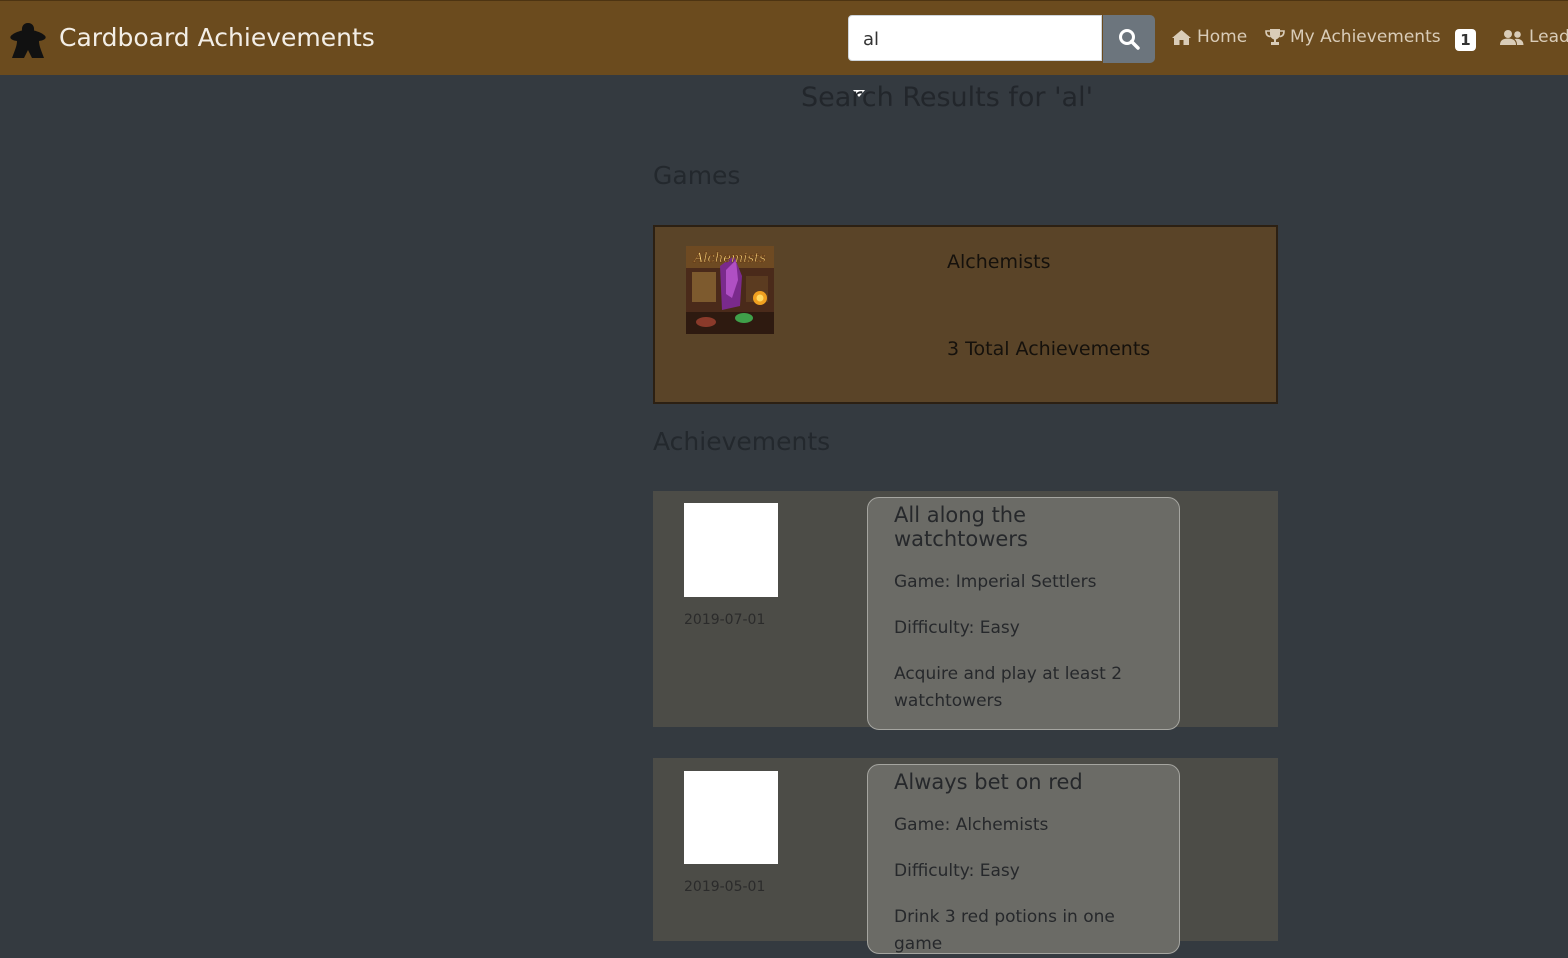  What do you see at coordinates (995, 582) in the screenshot?
I see `achievement-game: Game: Imperial Settlers` at bounding box center [995, 582].